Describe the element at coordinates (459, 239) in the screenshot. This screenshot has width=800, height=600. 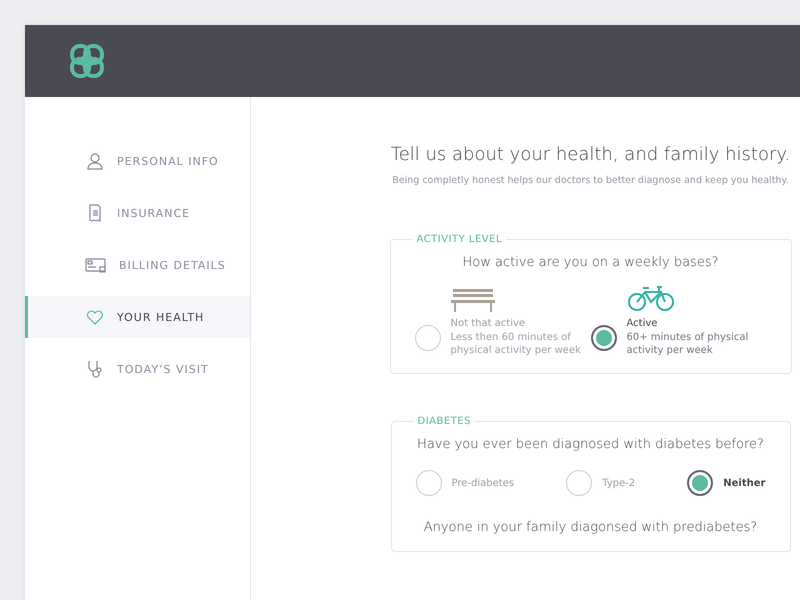
I see `section-legend: ACTIVITY LEVEL` at that location.